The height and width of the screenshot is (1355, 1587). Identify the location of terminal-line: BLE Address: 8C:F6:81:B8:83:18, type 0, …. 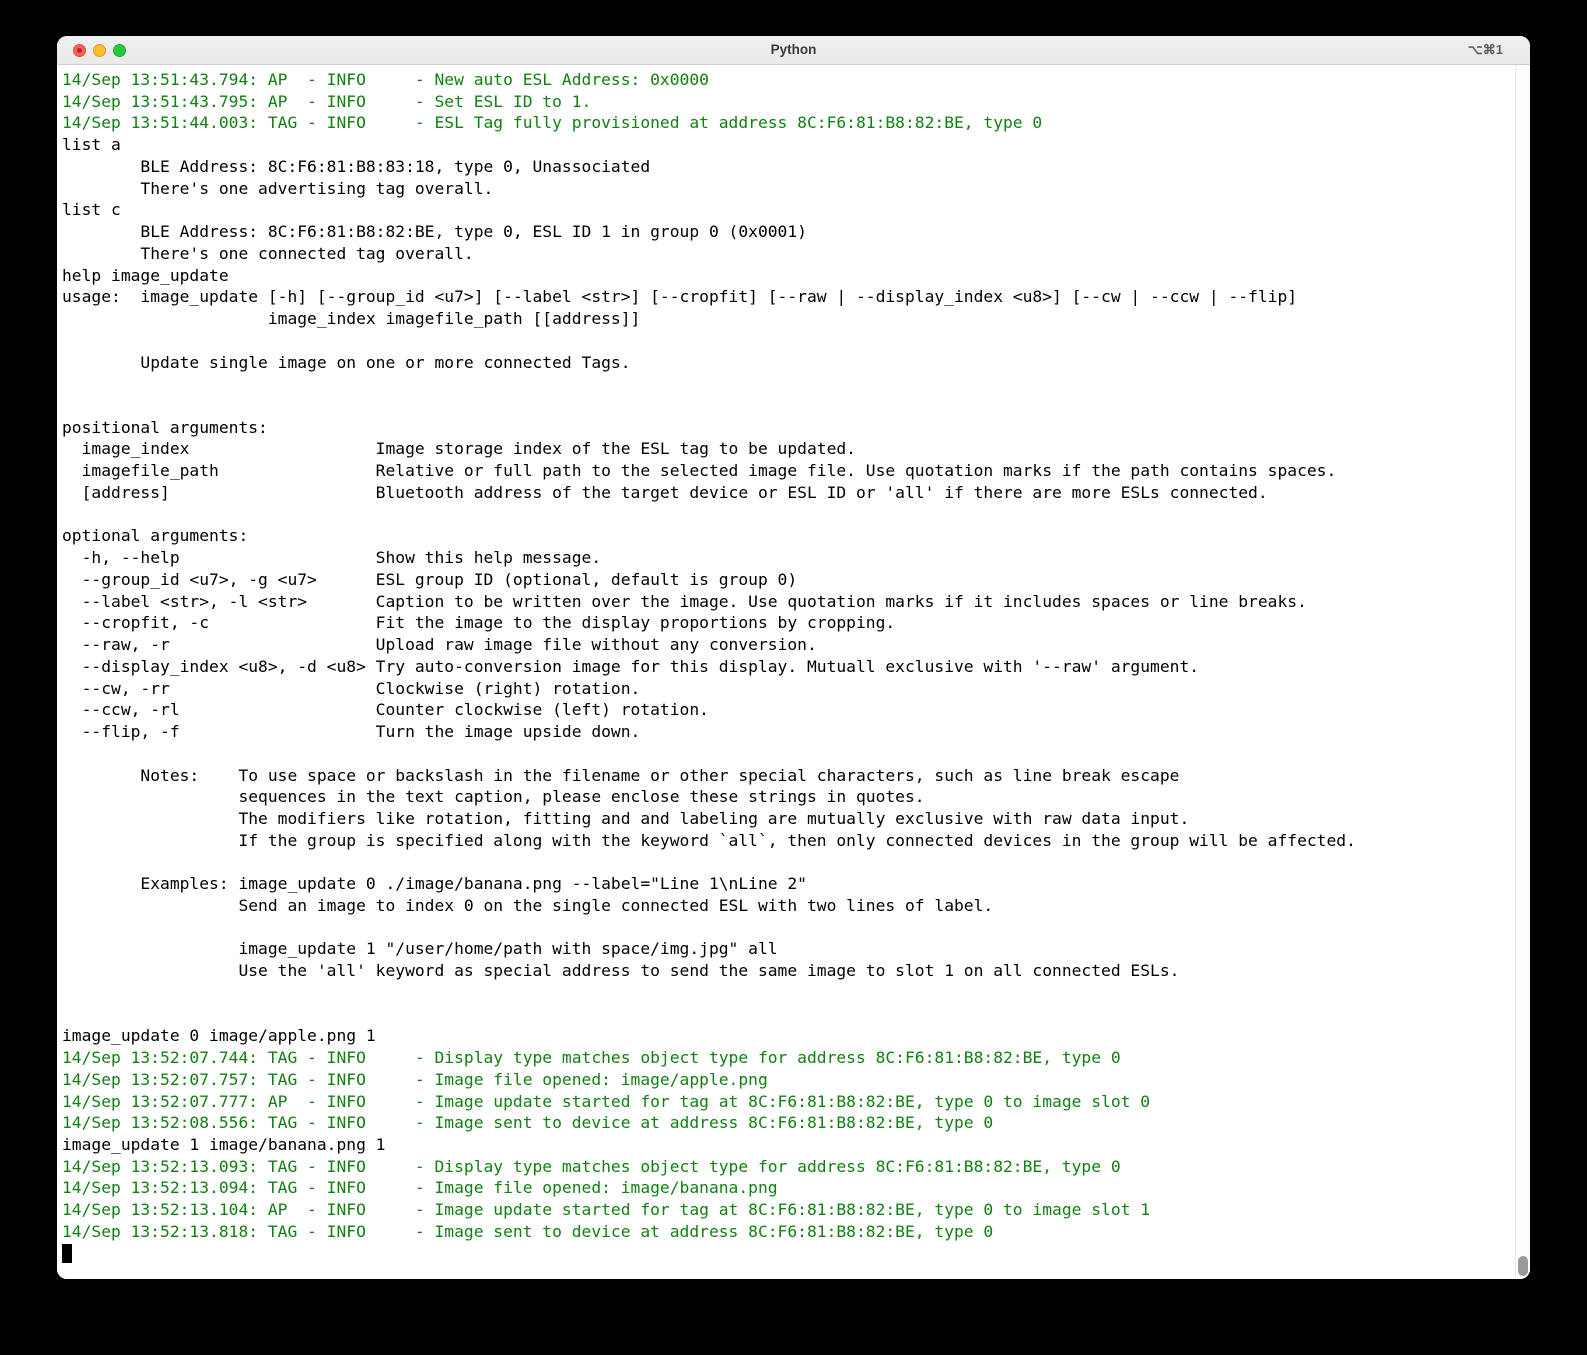
(356, 166).